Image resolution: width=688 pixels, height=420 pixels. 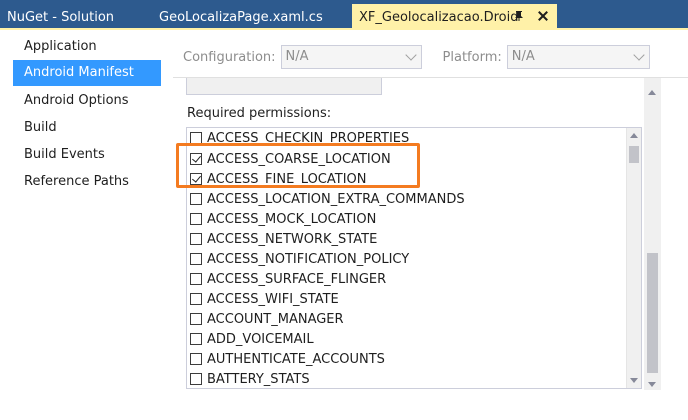 What do you see at coordinates (287, 179) in the screenshot?
I see `permission-name: ACCESS_FINE_LOCATION` at bounding box center [287, 179].